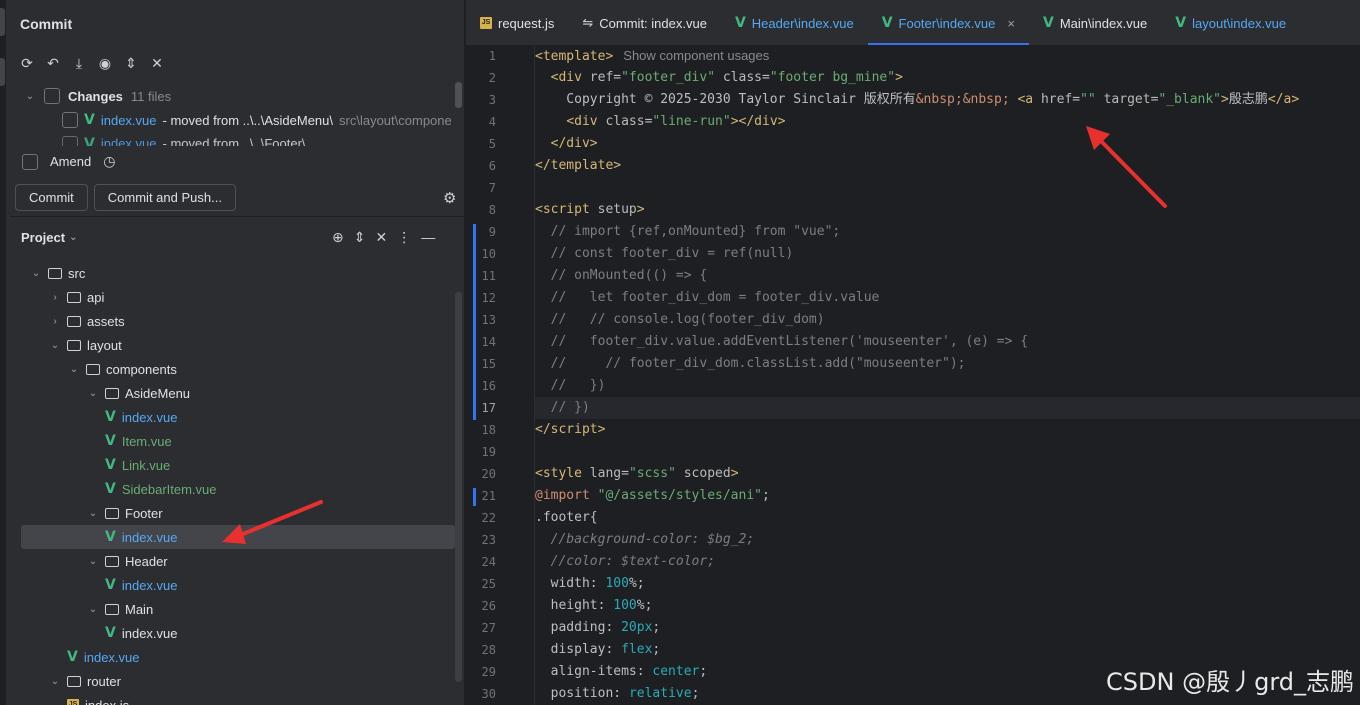 The image size is (1360, 705). What do you see at coordinates (232, 681) in the screenshot?
I see `tree-folder: ⌄ router` at bounding box center [232, 681].